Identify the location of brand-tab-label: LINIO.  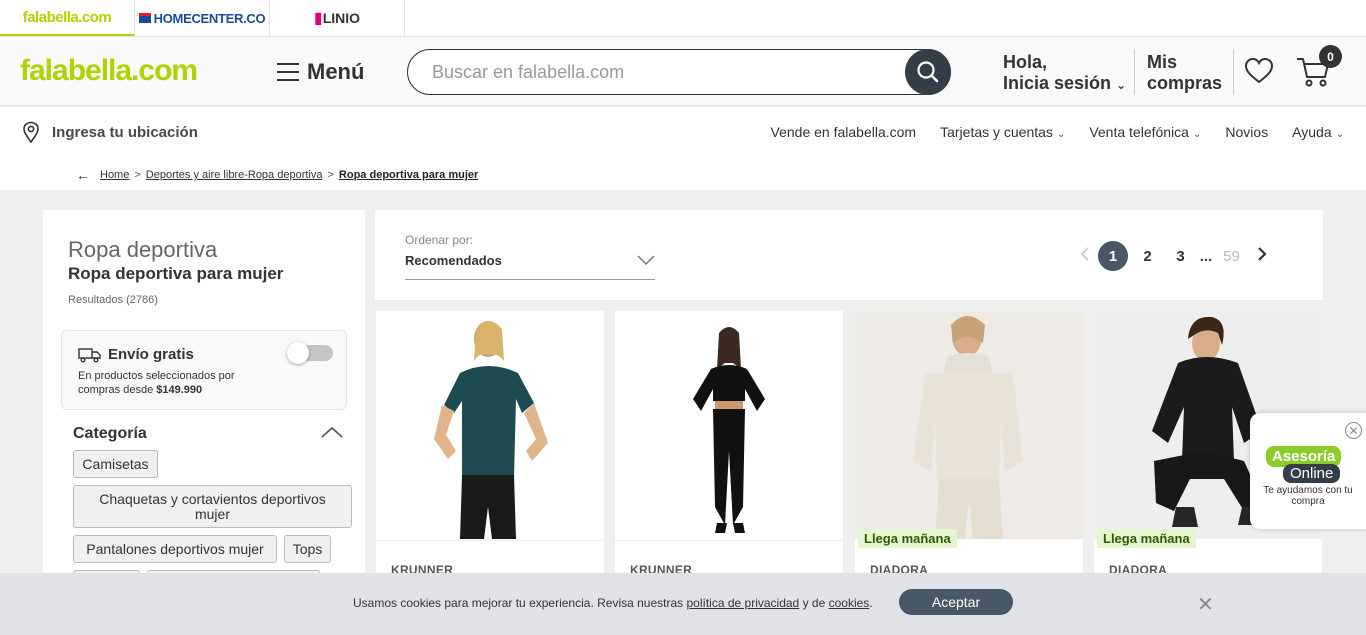
(341, 18).